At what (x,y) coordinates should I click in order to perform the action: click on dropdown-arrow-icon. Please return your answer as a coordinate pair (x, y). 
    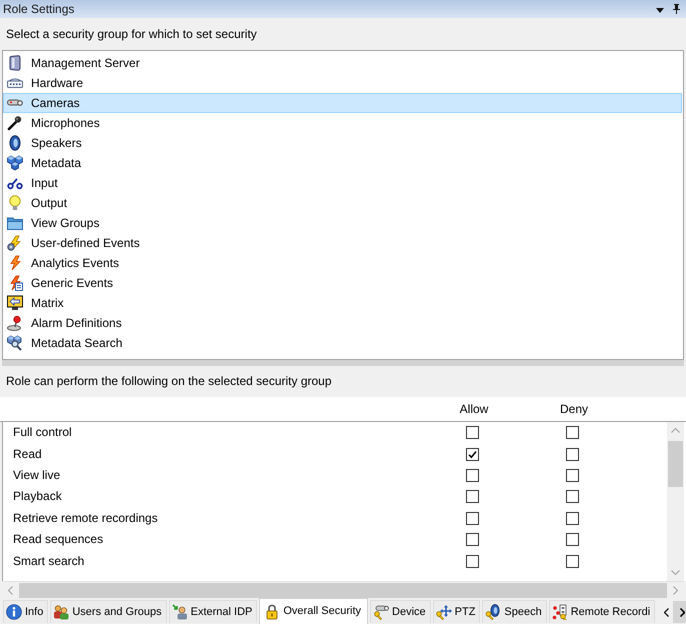
    Looking at the image, I should click on (660, 10).